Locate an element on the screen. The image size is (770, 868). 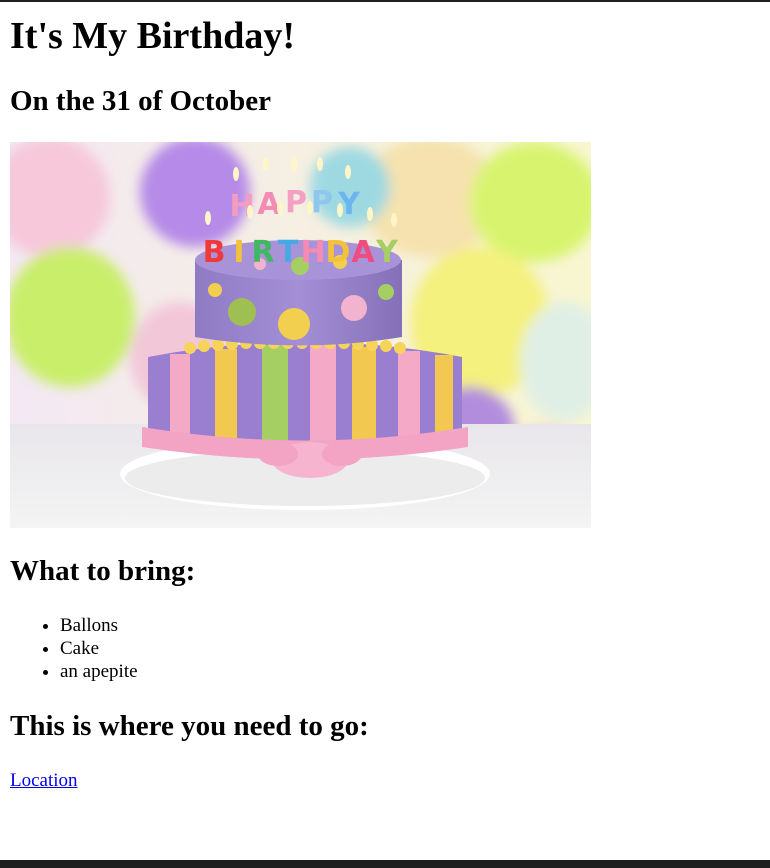
bring-list: Ballons Cake an apepite is located at coordinates (380, 648).